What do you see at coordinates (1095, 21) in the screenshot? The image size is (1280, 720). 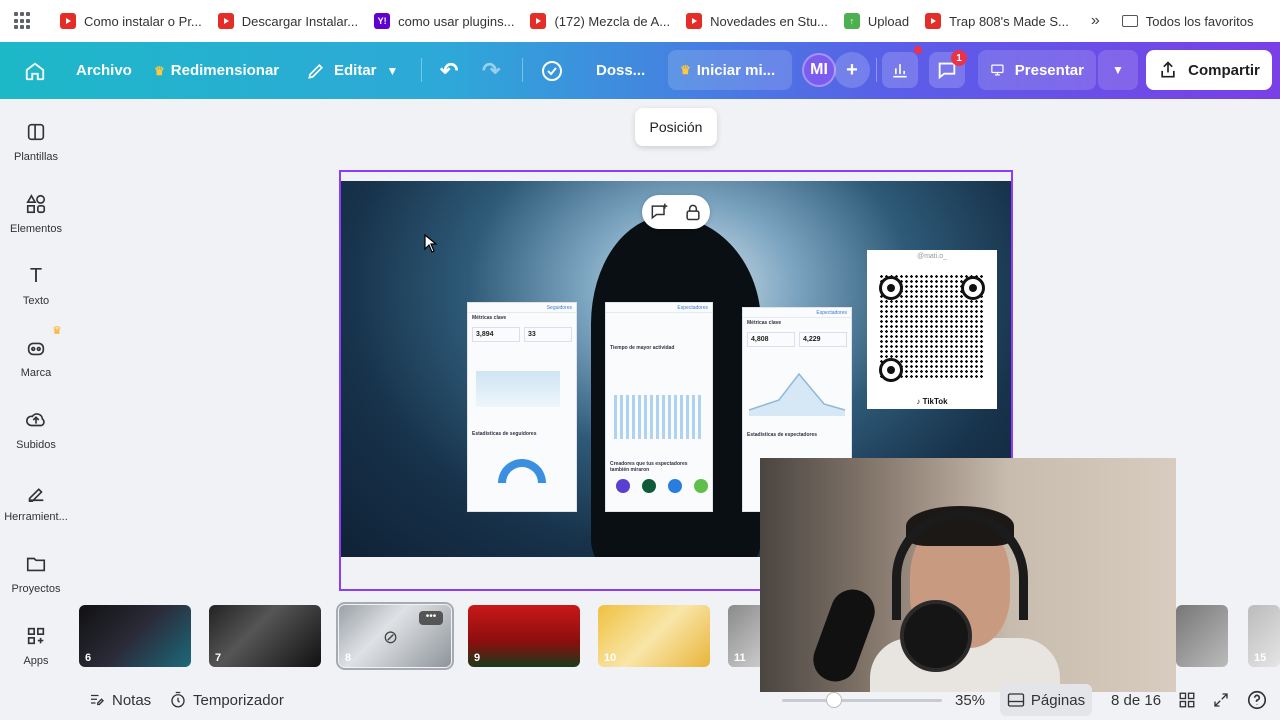 I see `bookmarks-more-button: »` at bounding box center [1095, 21].